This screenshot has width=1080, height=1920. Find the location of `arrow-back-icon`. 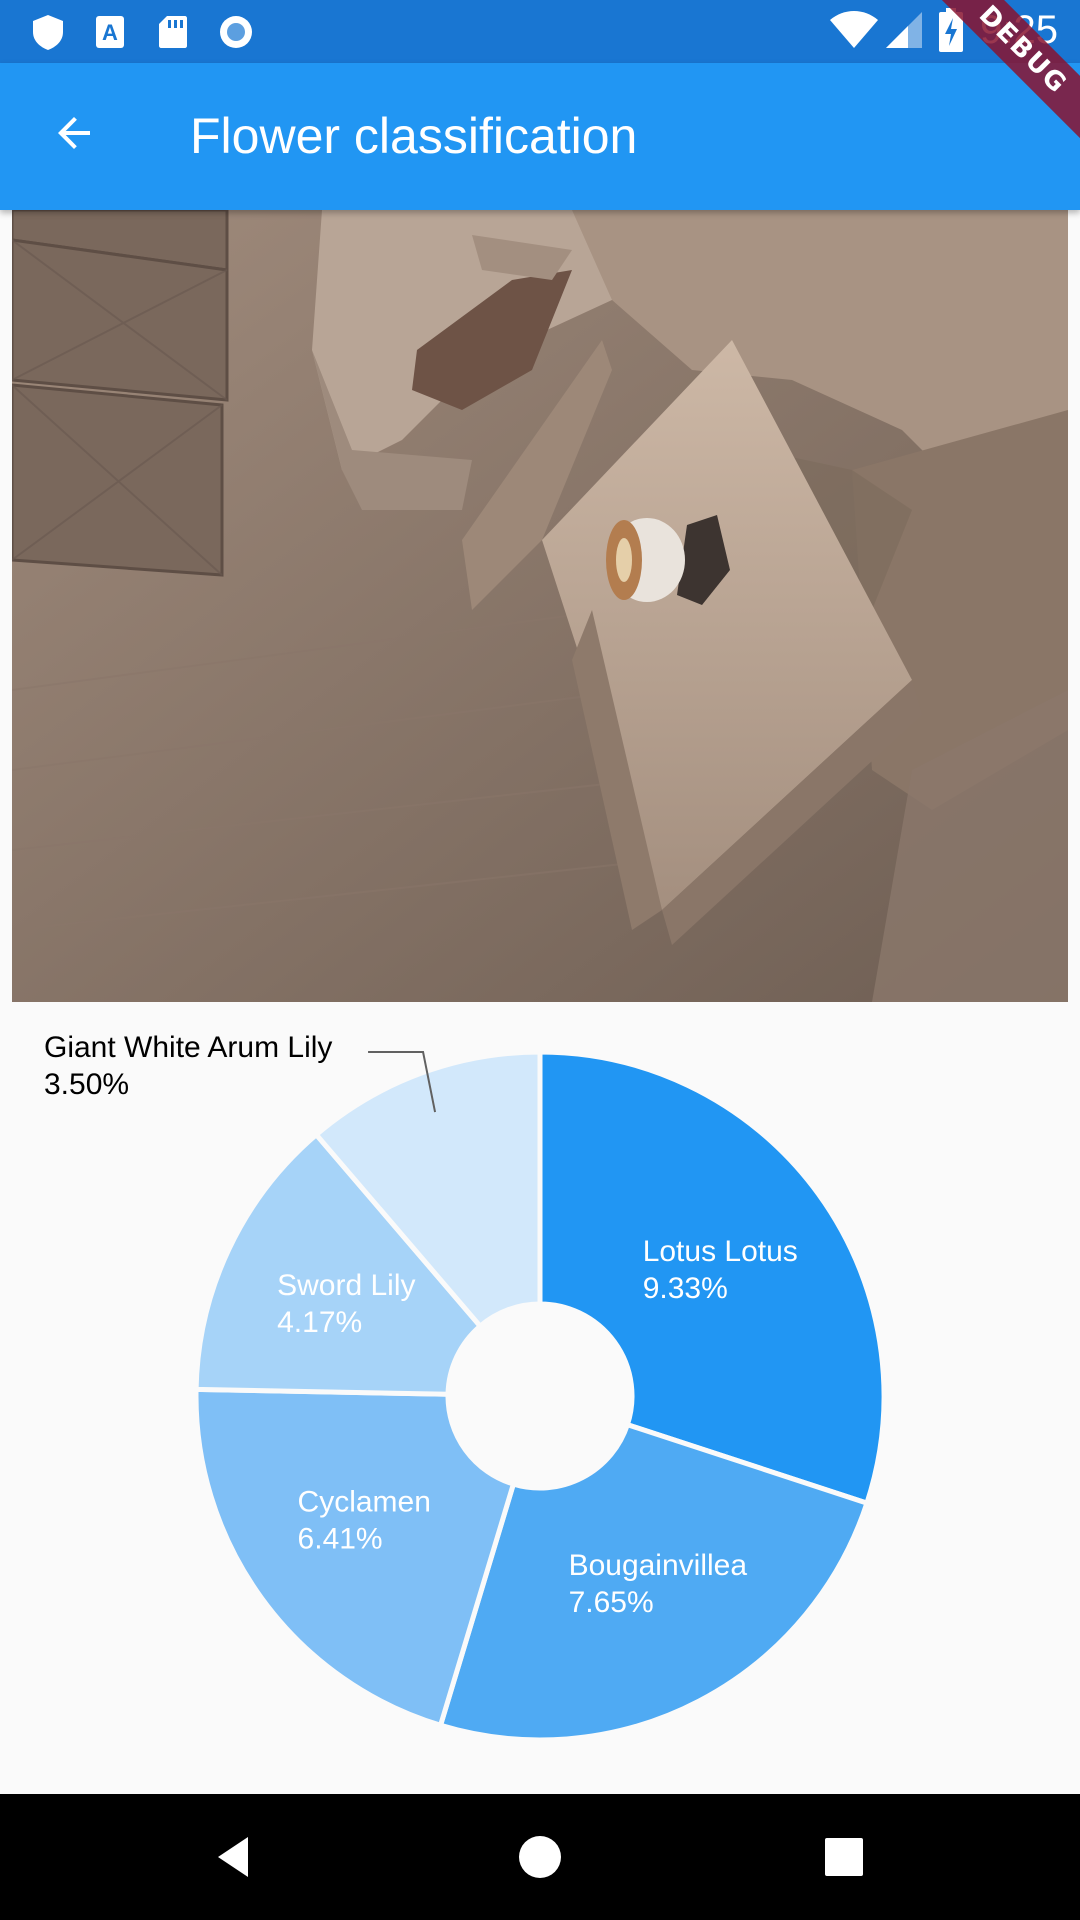

arrow-back-icon is located at coordinates (74, 133).